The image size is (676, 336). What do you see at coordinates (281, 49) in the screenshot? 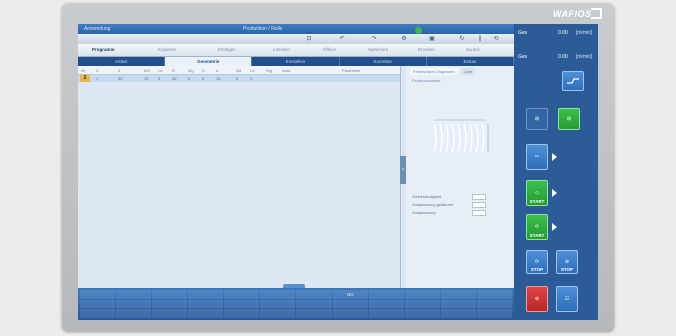
I see `cmd-loeschen: Löschen` at bounding box center [281, 49].